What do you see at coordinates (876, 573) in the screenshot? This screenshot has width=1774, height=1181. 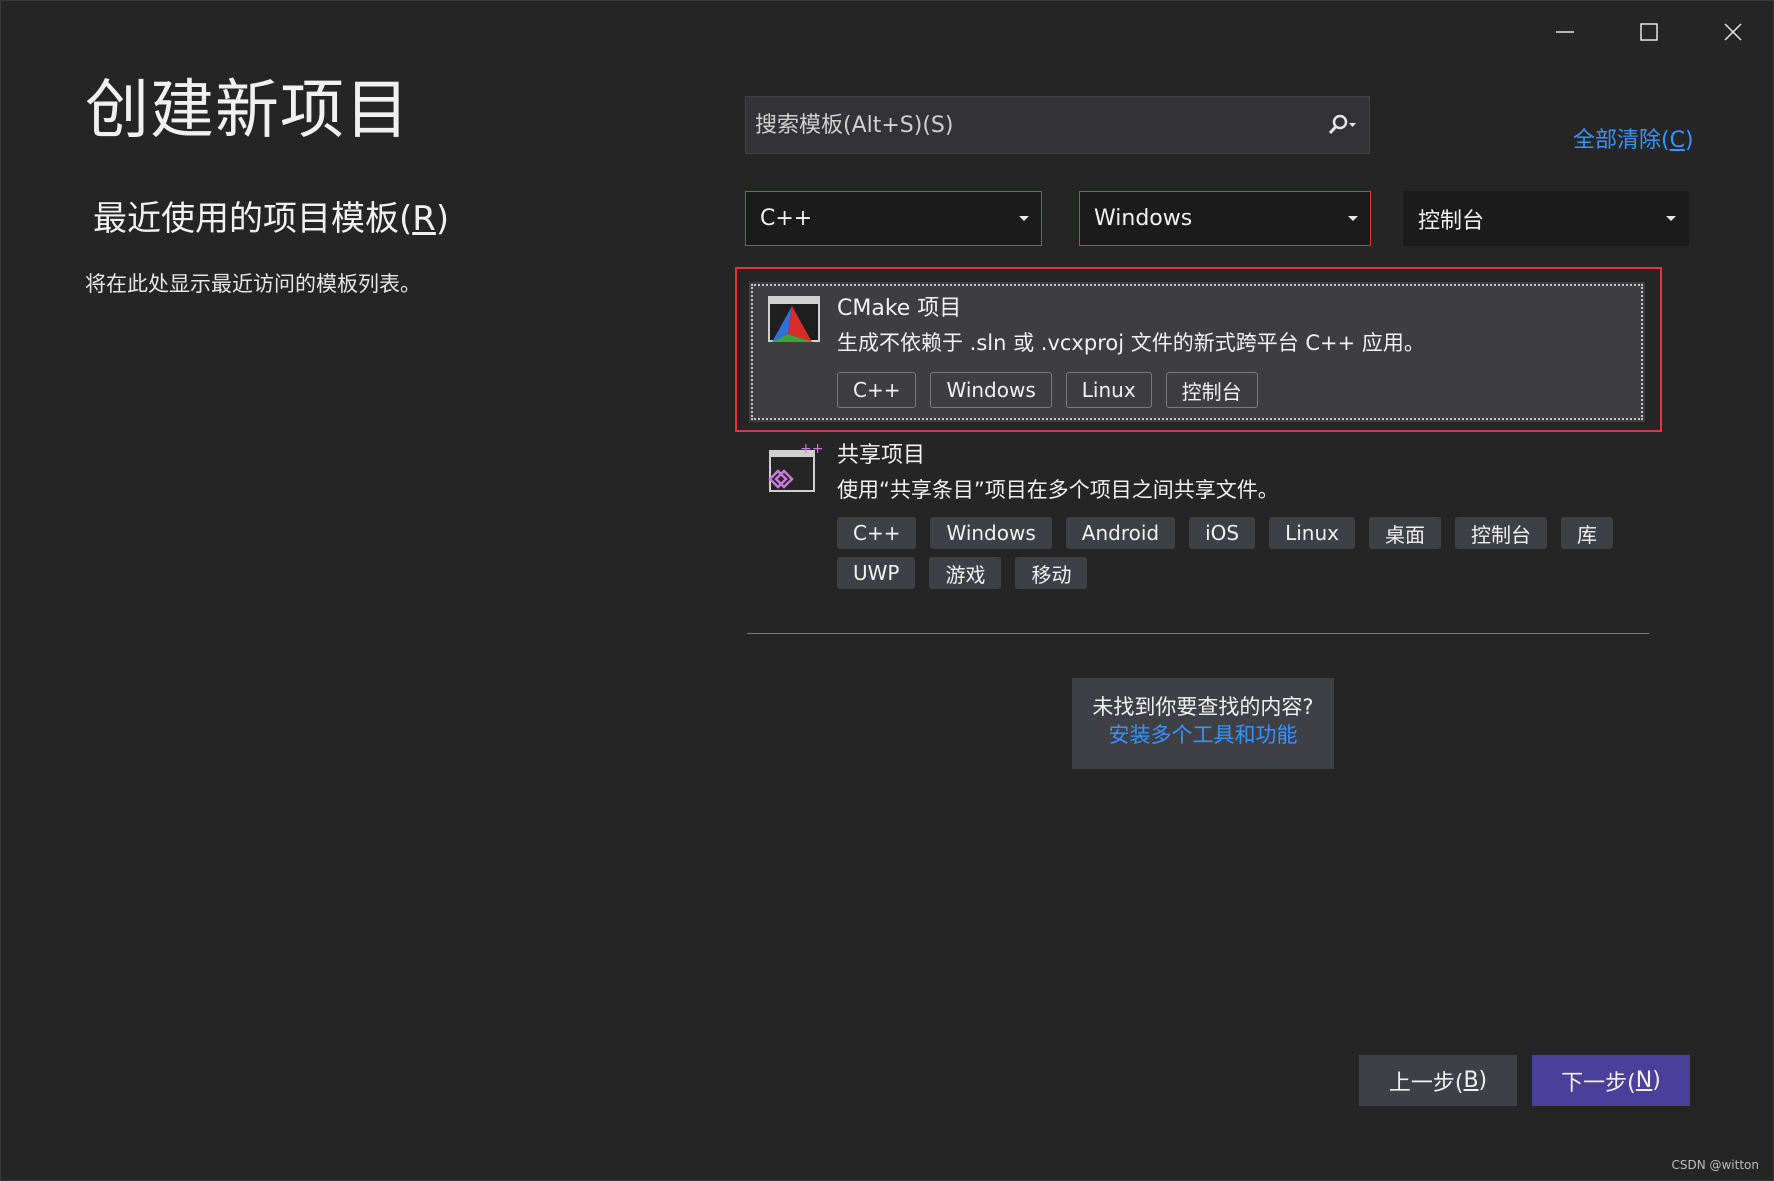 I see `tag-uwp: UWP` at bounding box center [876, 573].